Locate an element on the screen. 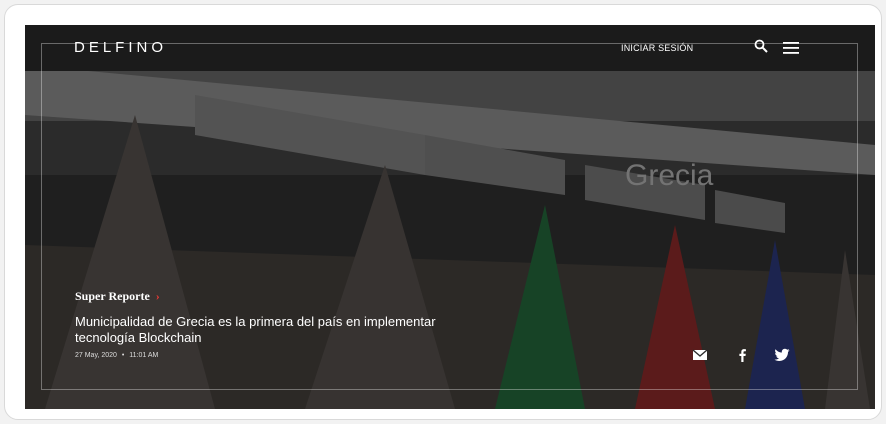  chevron-right-icon: › is located at coordinates (157, 296).